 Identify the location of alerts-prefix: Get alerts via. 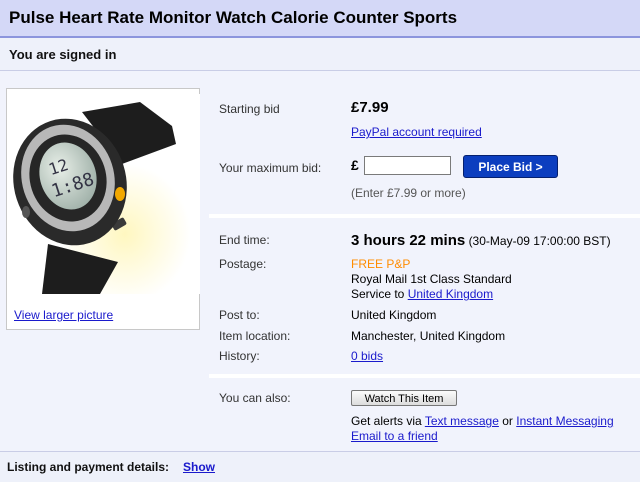
(386, 421).